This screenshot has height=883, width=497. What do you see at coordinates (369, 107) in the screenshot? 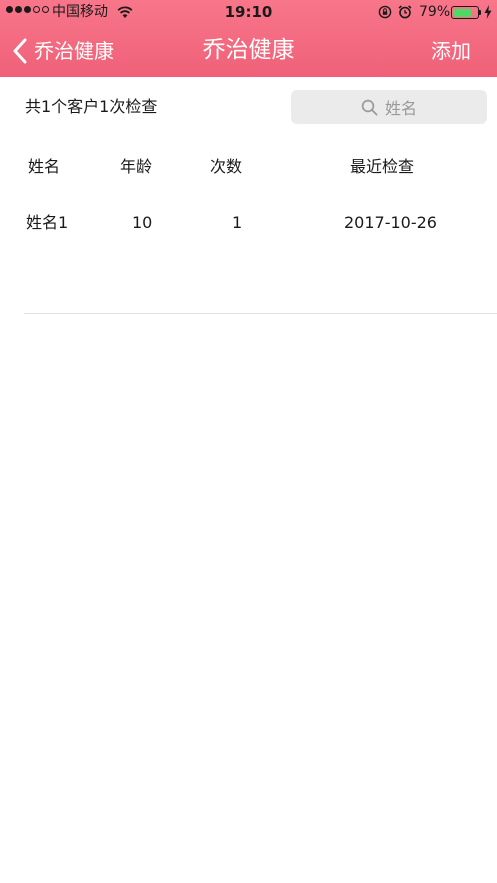
I see `search-icon` at bounding box center [369, 107].